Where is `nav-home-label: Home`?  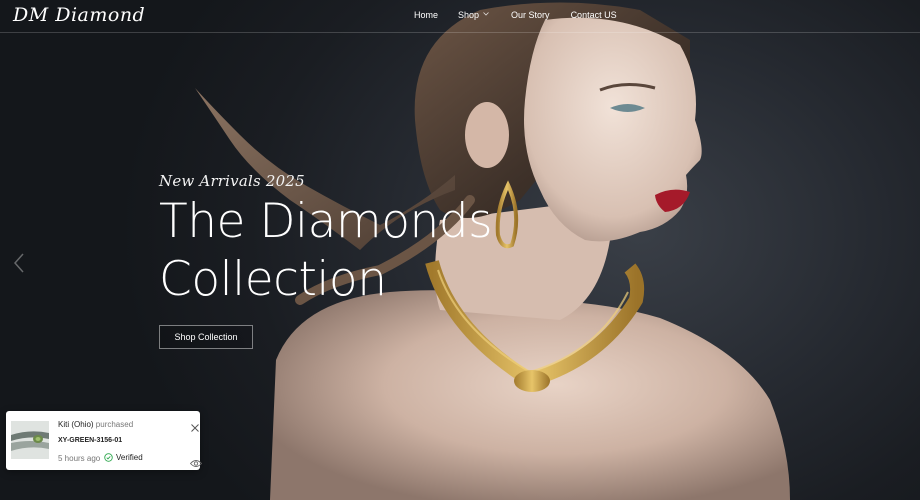
nav-home-label: Home is located at coordinates (426, 15).